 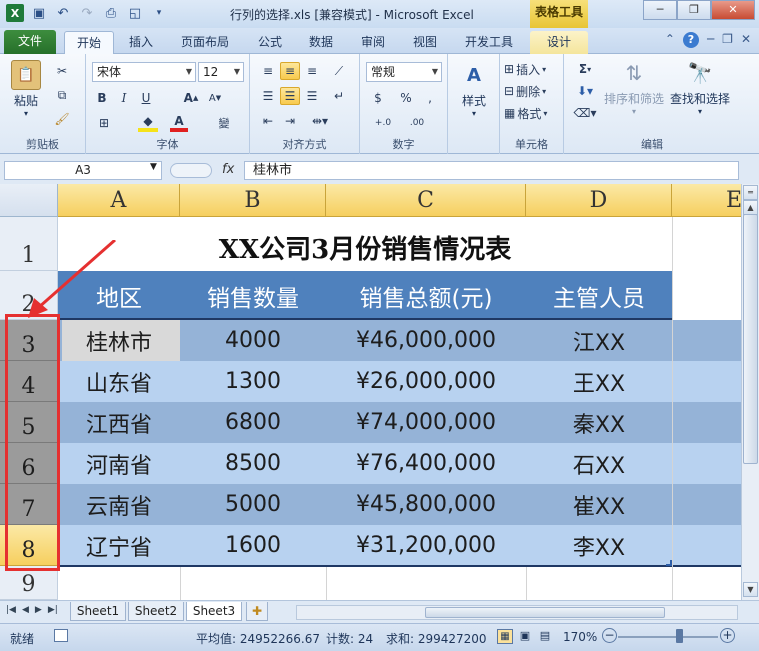 I want to click on cell-b3: 4000, so click(x=253, y=340).